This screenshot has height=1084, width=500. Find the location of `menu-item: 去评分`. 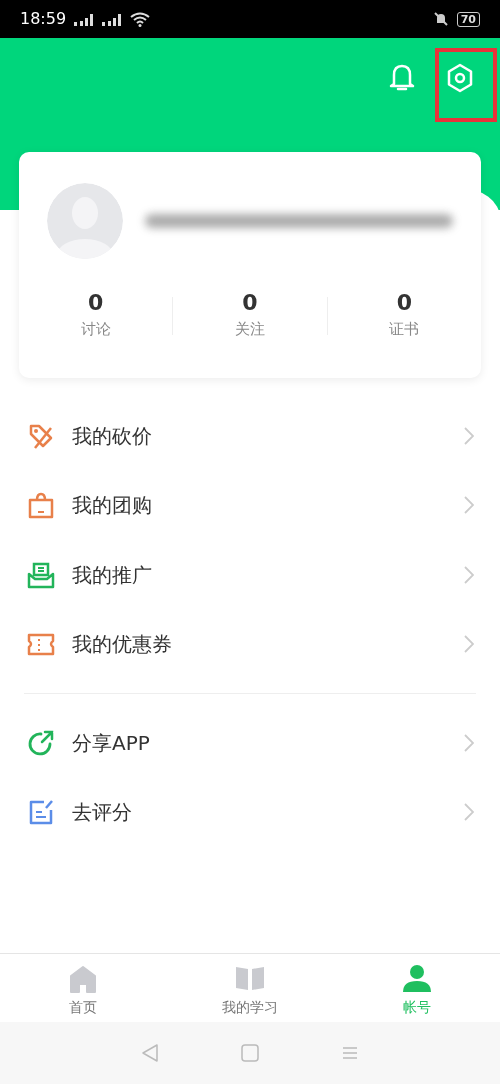

menu-item: 去评分 is located at coordinates (268, 812).